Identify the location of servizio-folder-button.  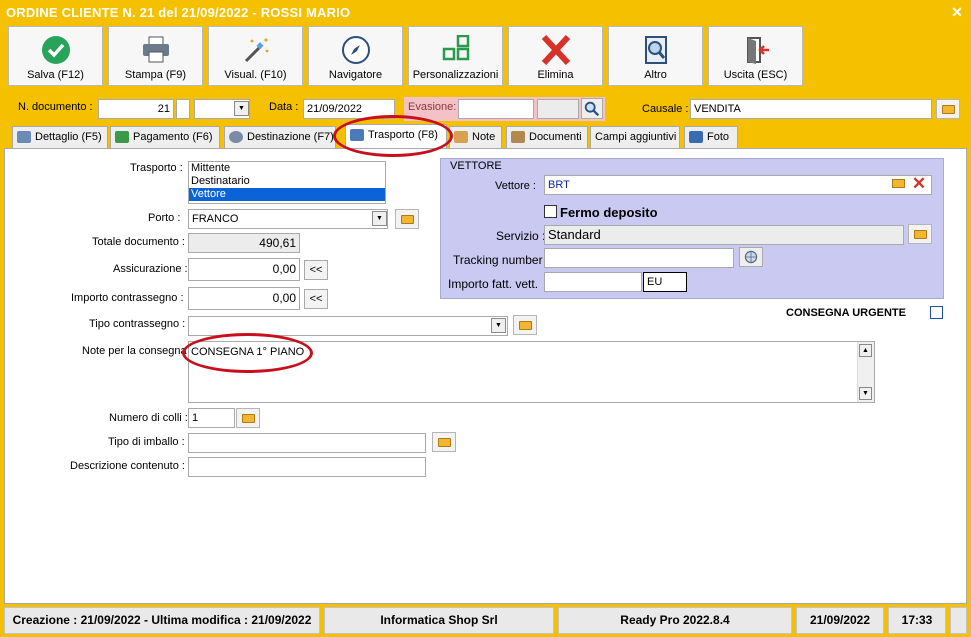
(920, 234).